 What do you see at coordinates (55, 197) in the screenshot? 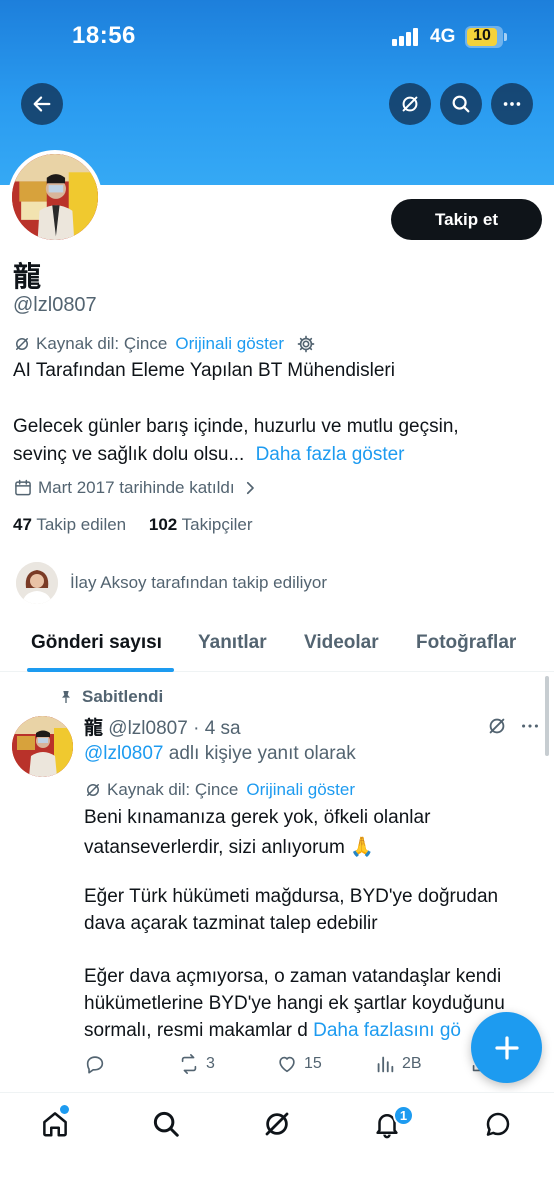
I see `profile-avatar` at bounding box center [55, 197].